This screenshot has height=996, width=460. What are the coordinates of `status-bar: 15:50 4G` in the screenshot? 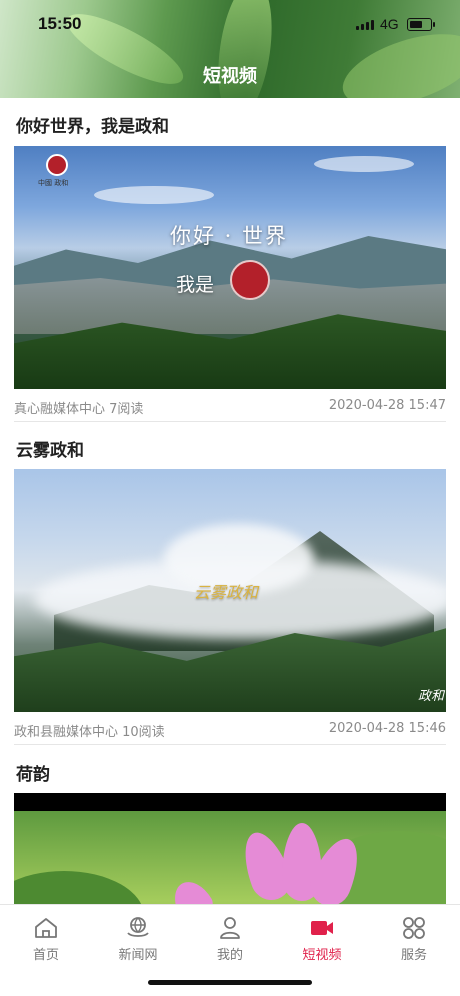 It's located at (230, 26).